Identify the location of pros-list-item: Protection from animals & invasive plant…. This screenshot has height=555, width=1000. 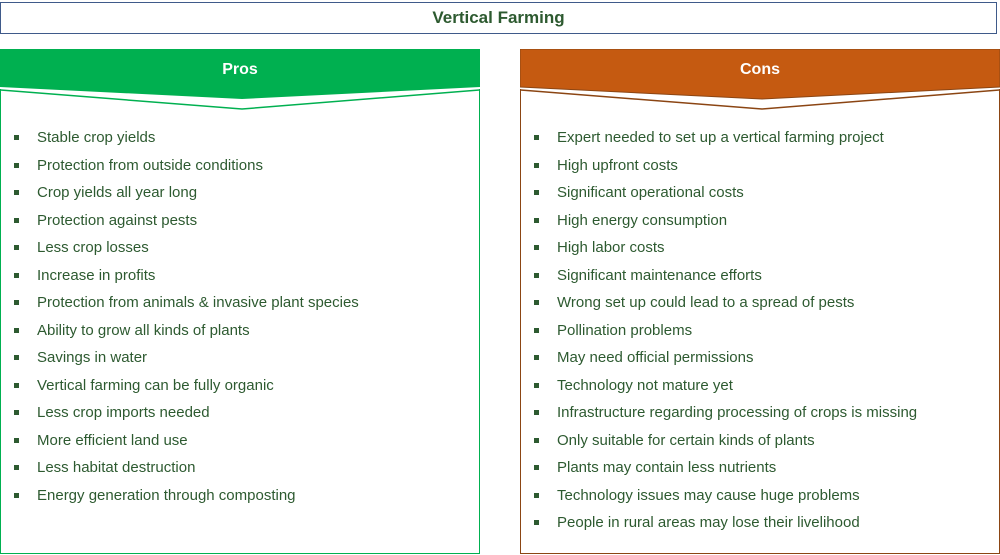
(179, 306).